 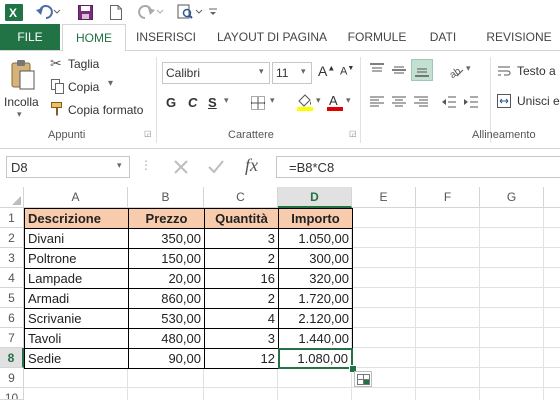 What do you see at coordinates (326, 71) in the screenshot?
I see `increase-font-size-icon: A▲` at bounding box center [326, 71].